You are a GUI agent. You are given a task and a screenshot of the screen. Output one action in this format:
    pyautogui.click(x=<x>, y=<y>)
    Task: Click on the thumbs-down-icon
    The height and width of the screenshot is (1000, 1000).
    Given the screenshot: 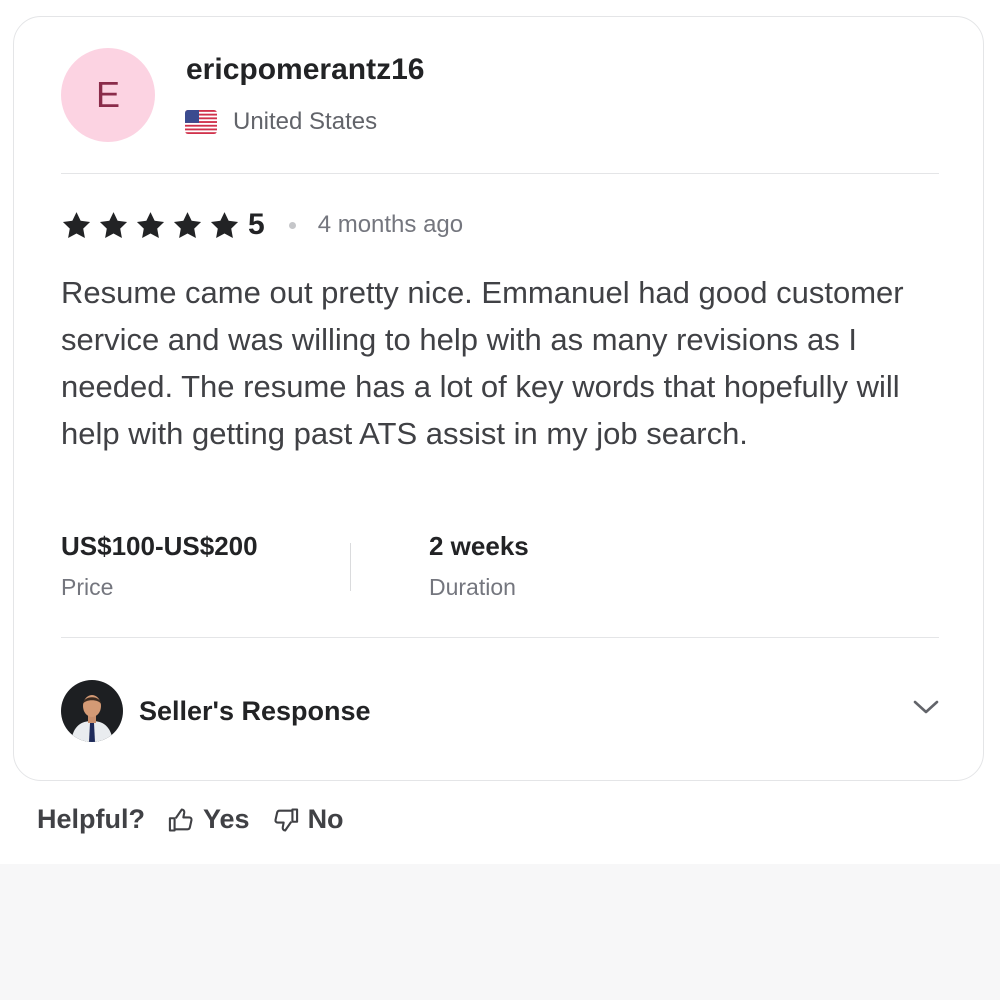 What is the action you would take?
    pyautogui.click(x=285, y=819)
    